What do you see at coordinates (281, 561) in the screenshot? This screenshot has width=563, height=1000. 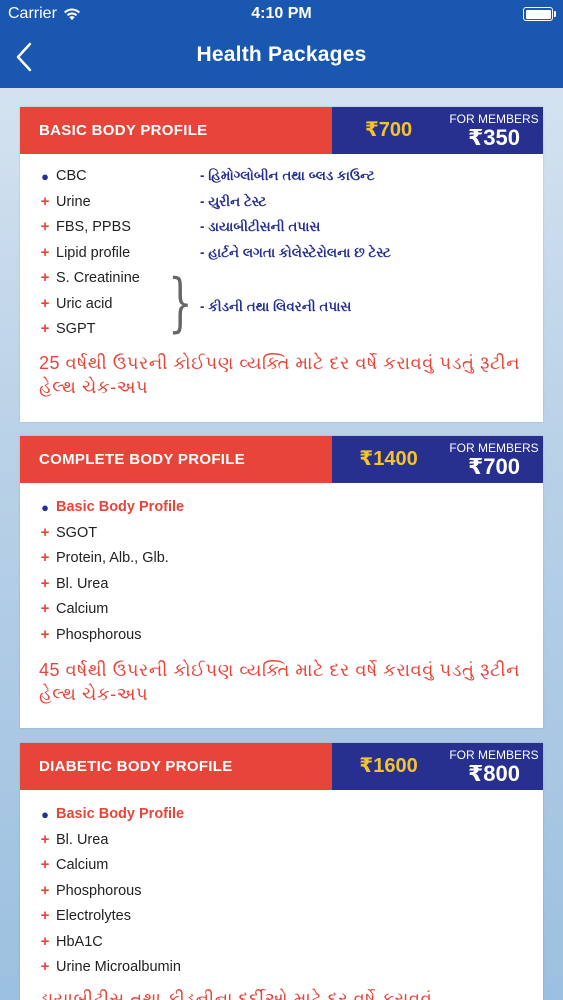 I see `list-item: + Protein, Alb., Glb.` at bounding box center [281, 561].